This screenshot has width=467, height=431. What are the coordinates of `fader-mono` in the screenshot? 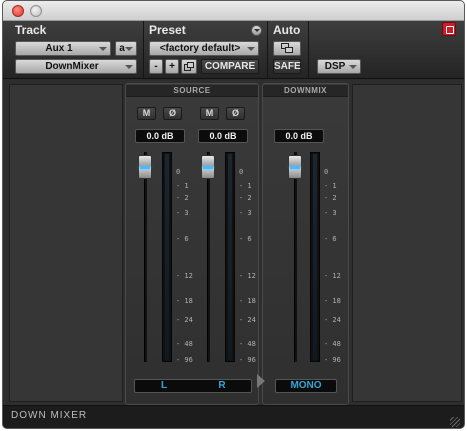 It's located at (295, 167).